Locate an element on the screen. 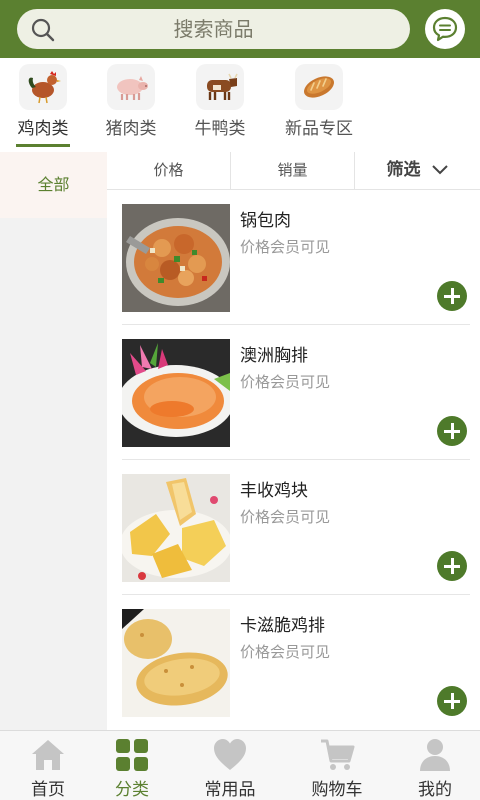 The width and height of the screenshot is (480, 800). top-header: 搜索商品 is located at coordinates (240, 29).